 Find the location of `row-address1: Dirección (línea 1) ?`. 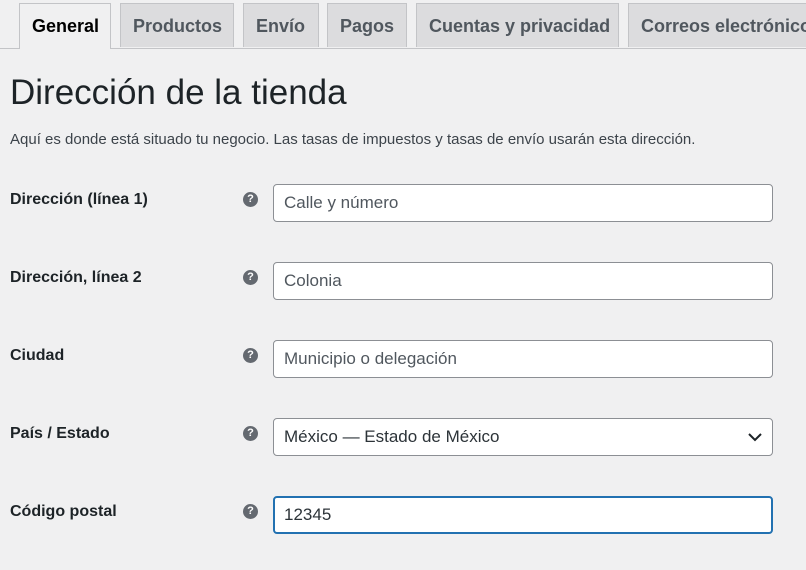

row-address1: Dirección (línea 1) ? is located at coordinates (403, 204).